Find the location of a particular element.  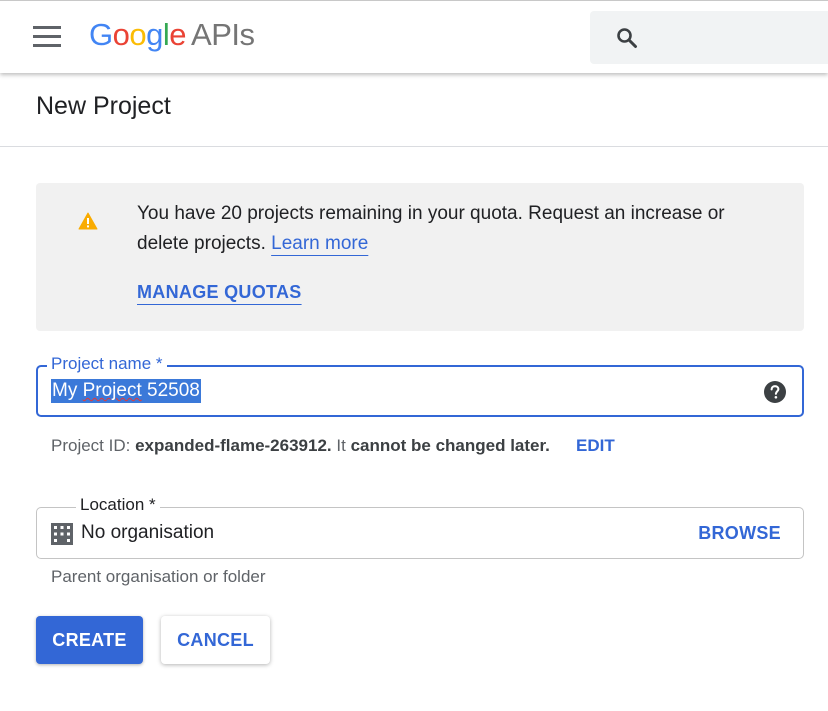

top-app-bar: Google APIs is located at coordinates (414, 36).